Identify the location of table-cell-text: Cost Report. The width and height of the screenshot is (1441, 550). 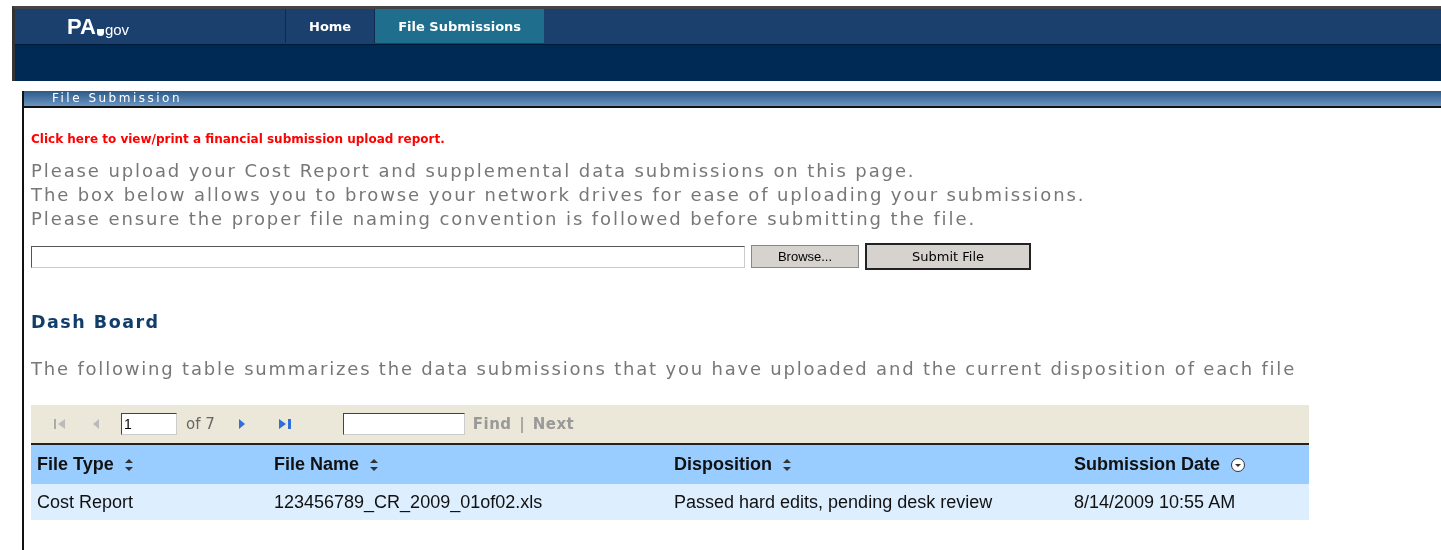
(85, 502).